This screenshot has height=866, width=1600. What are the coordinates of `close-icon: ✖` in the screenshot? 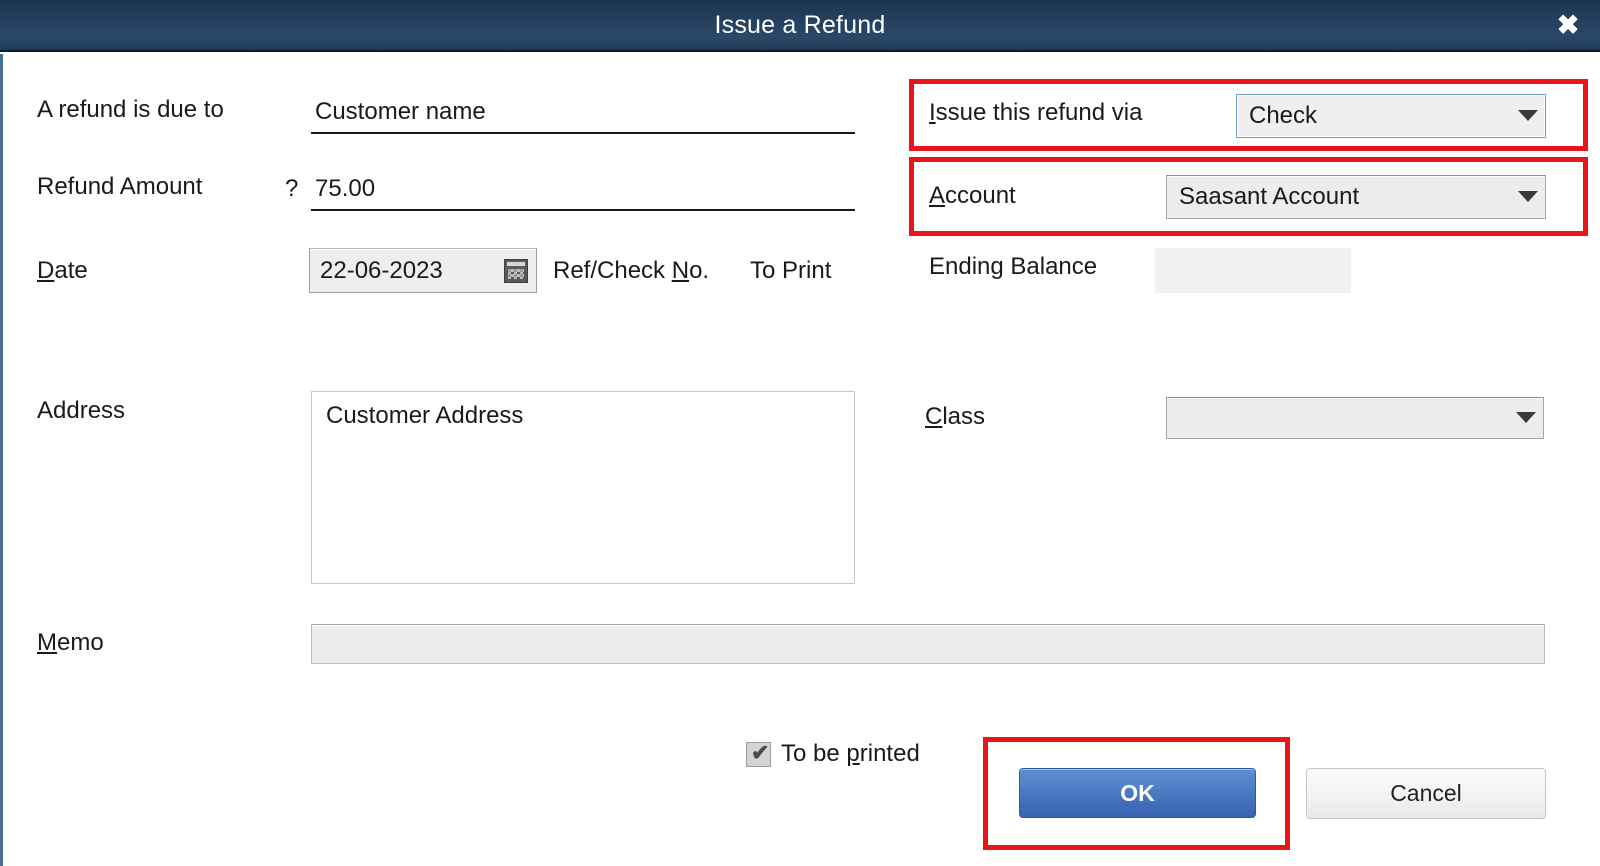 It's located at (1568, 25).